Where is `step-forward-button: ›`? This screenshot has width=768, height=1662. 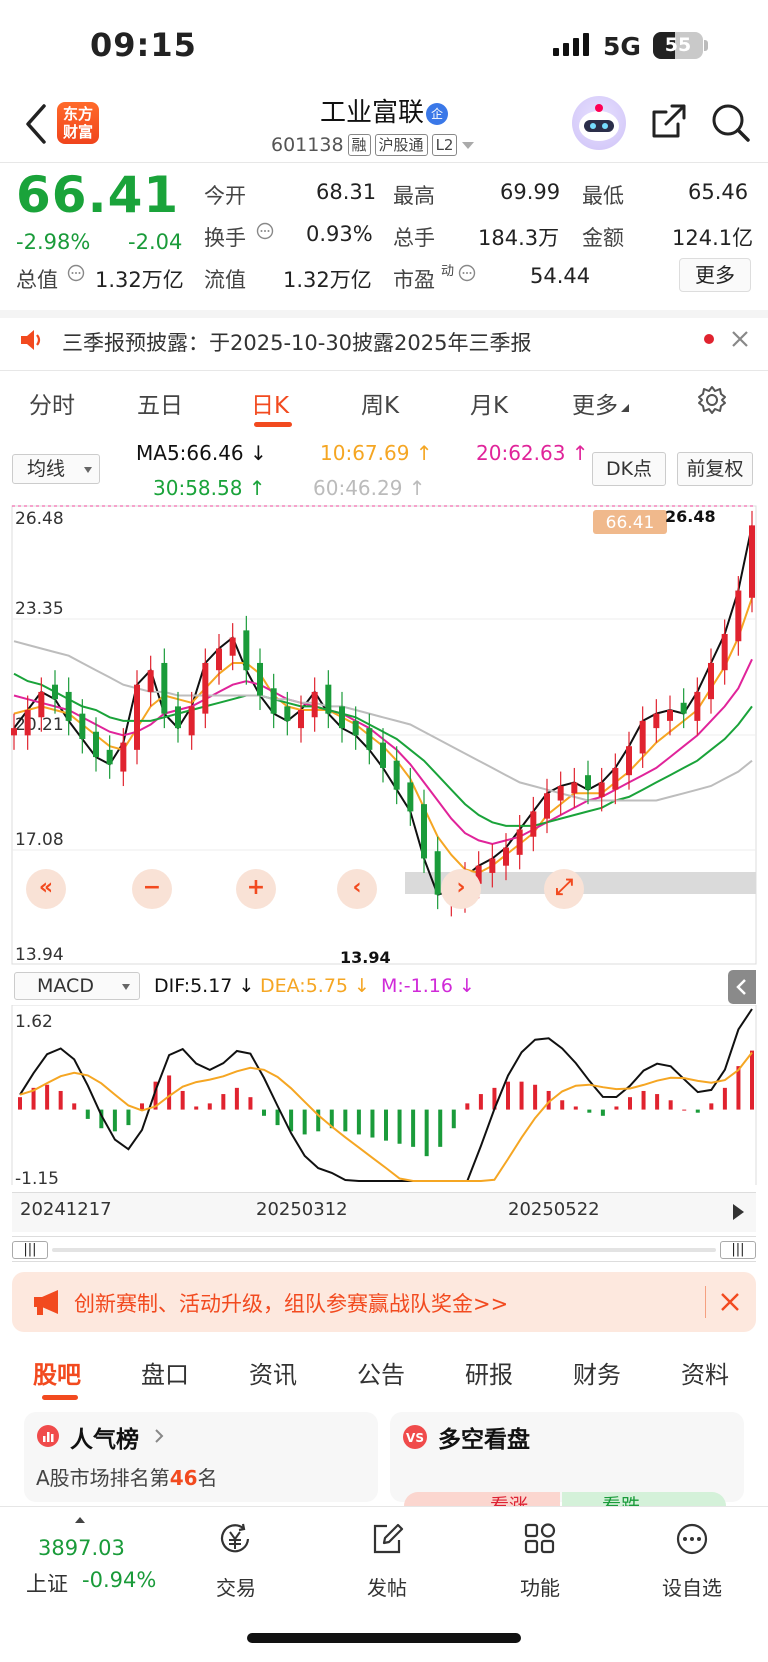 step-forward-button: › is located at coordinates (461, 889).